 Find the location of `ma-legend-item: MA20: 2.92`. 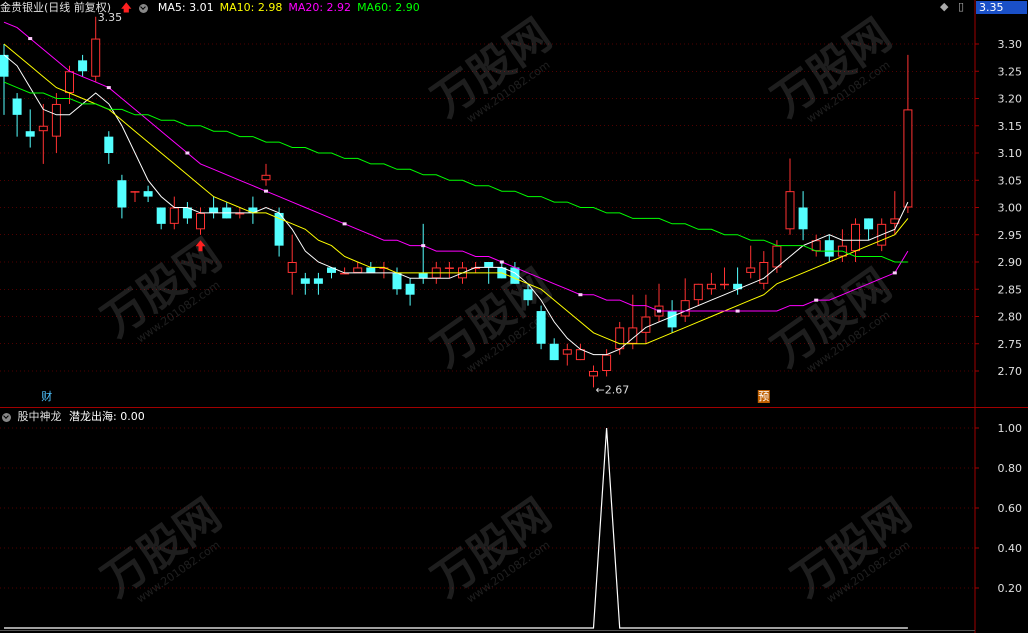

ma-legend-item: MA20: 2.92 is located at coordinates (320, 7).